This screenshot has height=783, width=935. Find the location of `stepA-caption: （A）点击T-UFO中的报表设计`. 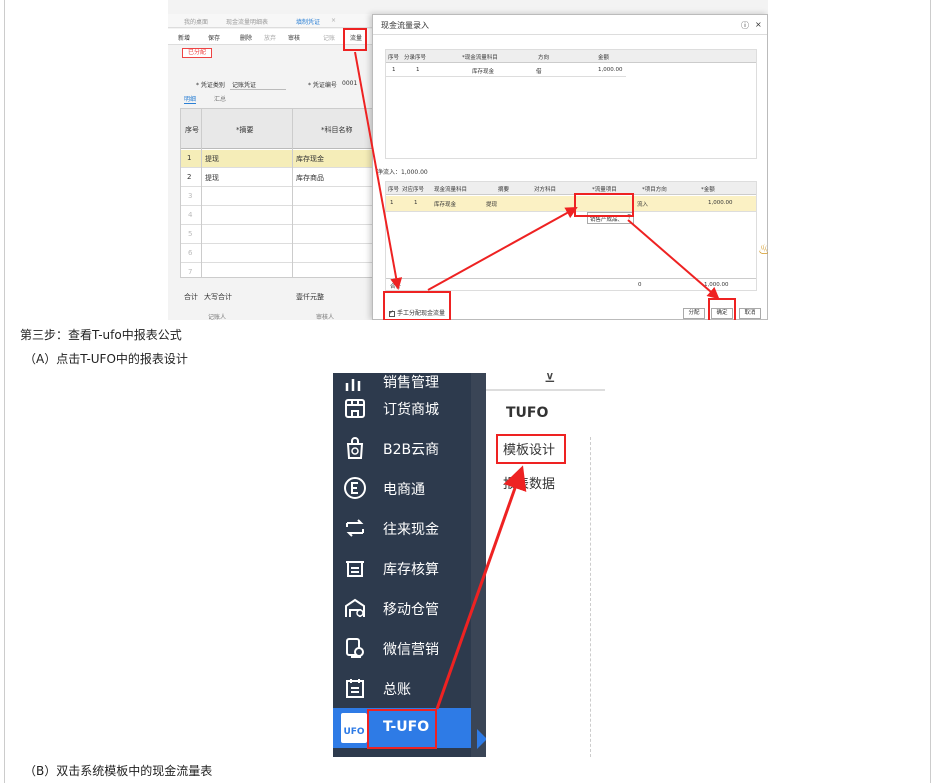

stepA-caption: （A）点击T-UFO中的报表设计 is located at coordinates (106, 359).